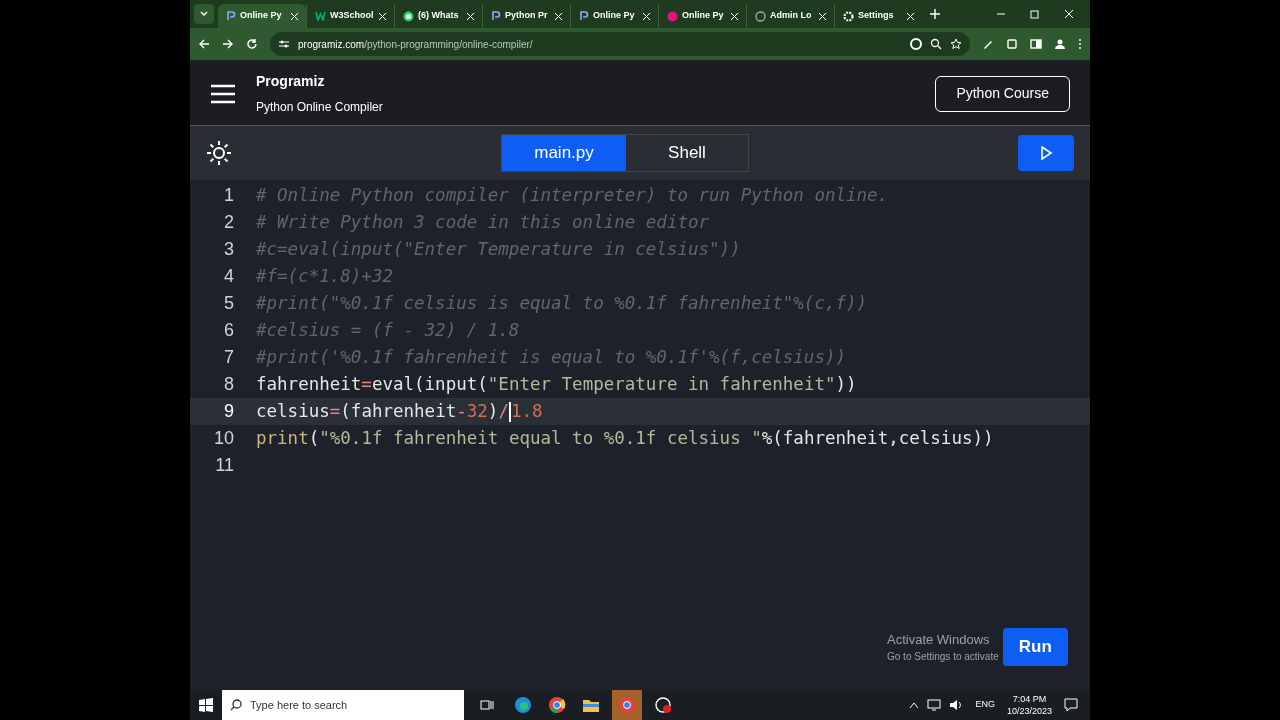  What do you see at coordinates (934, 705) in the screenshot?
I see `network-icon` at bounding box center [934, 705].